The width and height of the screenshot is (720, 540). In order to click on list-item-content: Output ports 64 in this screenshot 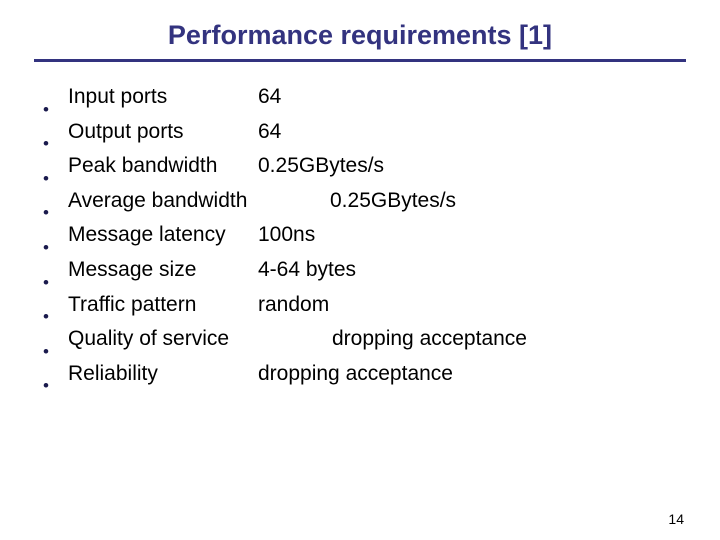, I will do `click(382, 132)`.